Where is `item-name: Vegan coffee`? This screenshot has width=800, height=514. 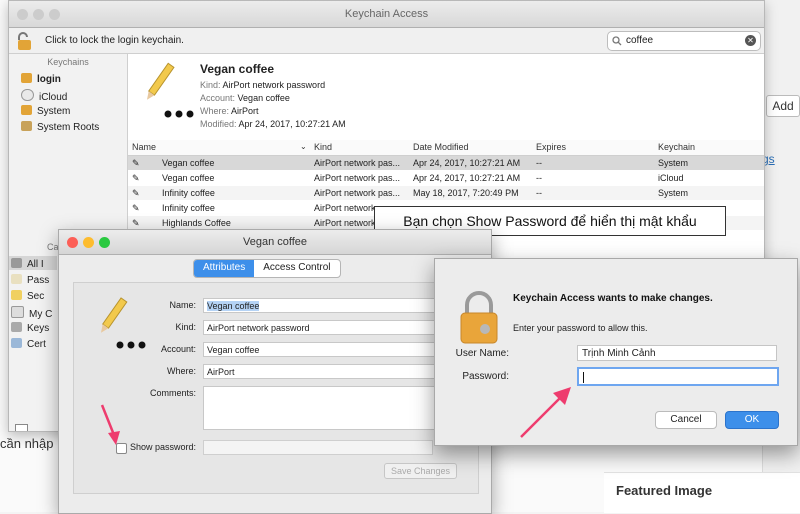 item-name: Vegan coffee is located at coordinates (237, 69).